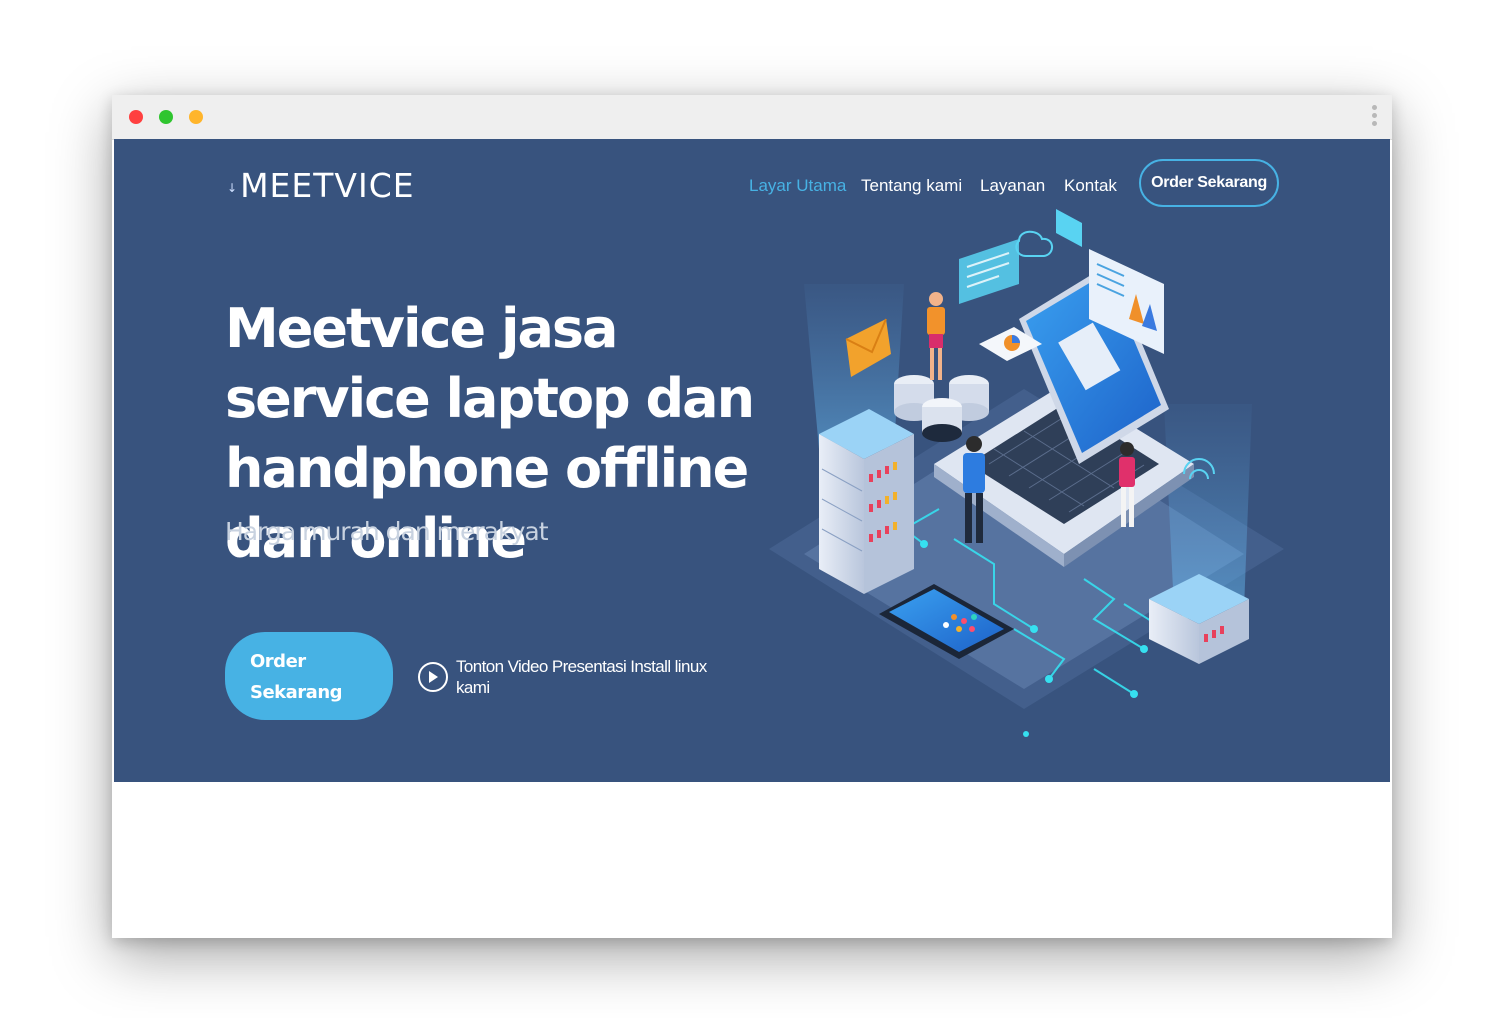  Describe the element at coordinates (1069, 228) in the screenshot. I see `floating-panel-top` at that location.